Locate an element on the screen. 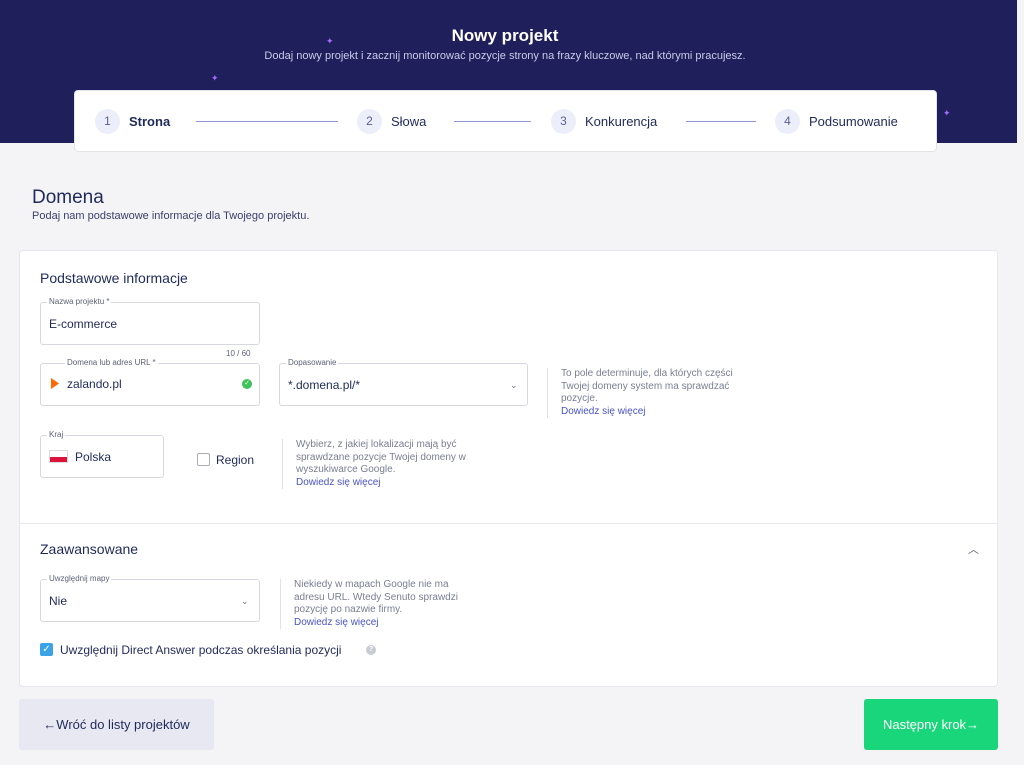 This screenshot has width=1024, height=765. back-to-projects-button: ← Wróć do listy projektów is located at coordinates (116, 724).